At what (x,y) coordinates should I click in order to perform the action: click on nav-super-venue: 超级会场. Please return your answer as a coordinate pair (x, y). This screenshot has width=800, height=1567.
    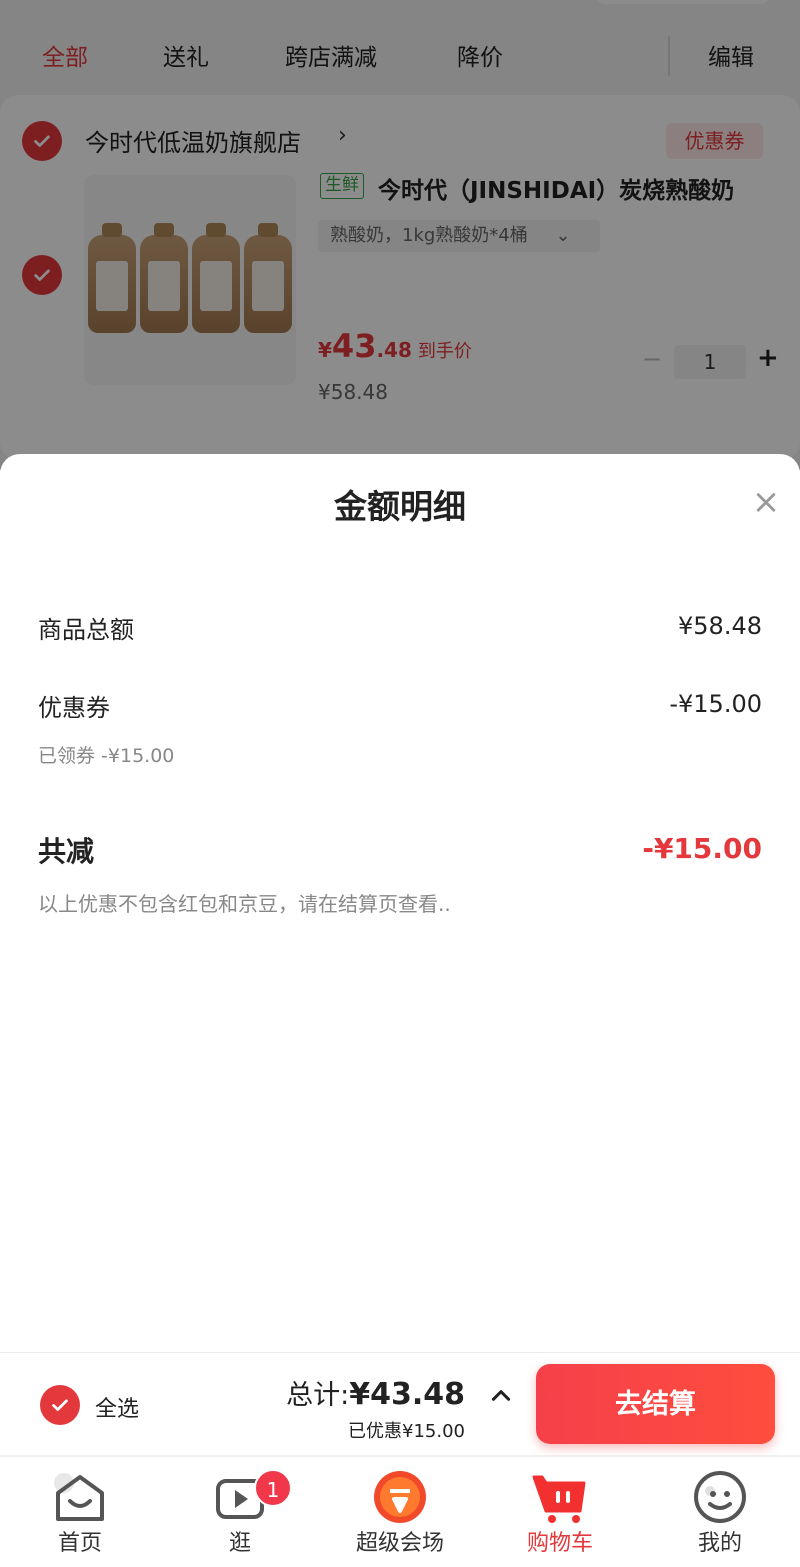
    Looking at the image, I should click on (400, 1512).